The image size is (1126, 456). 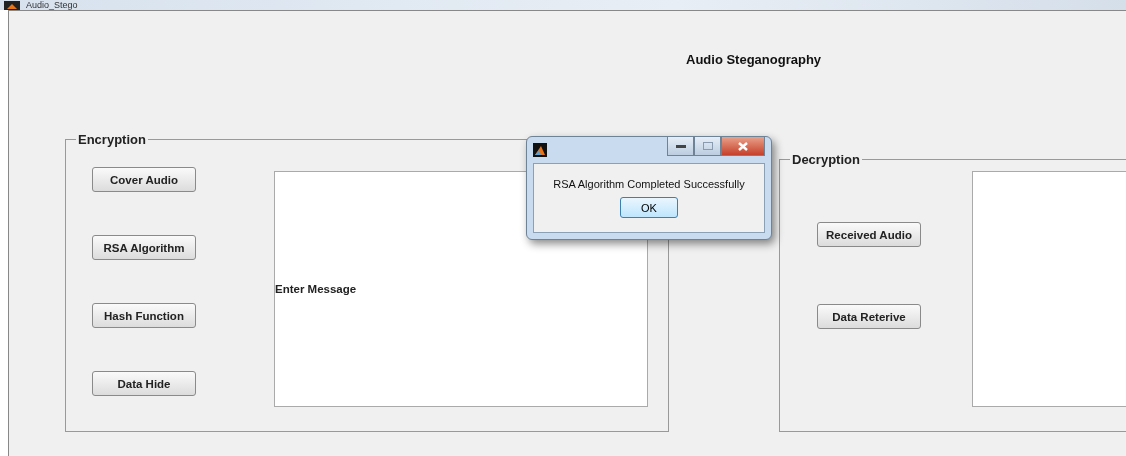 I want to click on panel-title: Encryption, so click(x=112, y=139).